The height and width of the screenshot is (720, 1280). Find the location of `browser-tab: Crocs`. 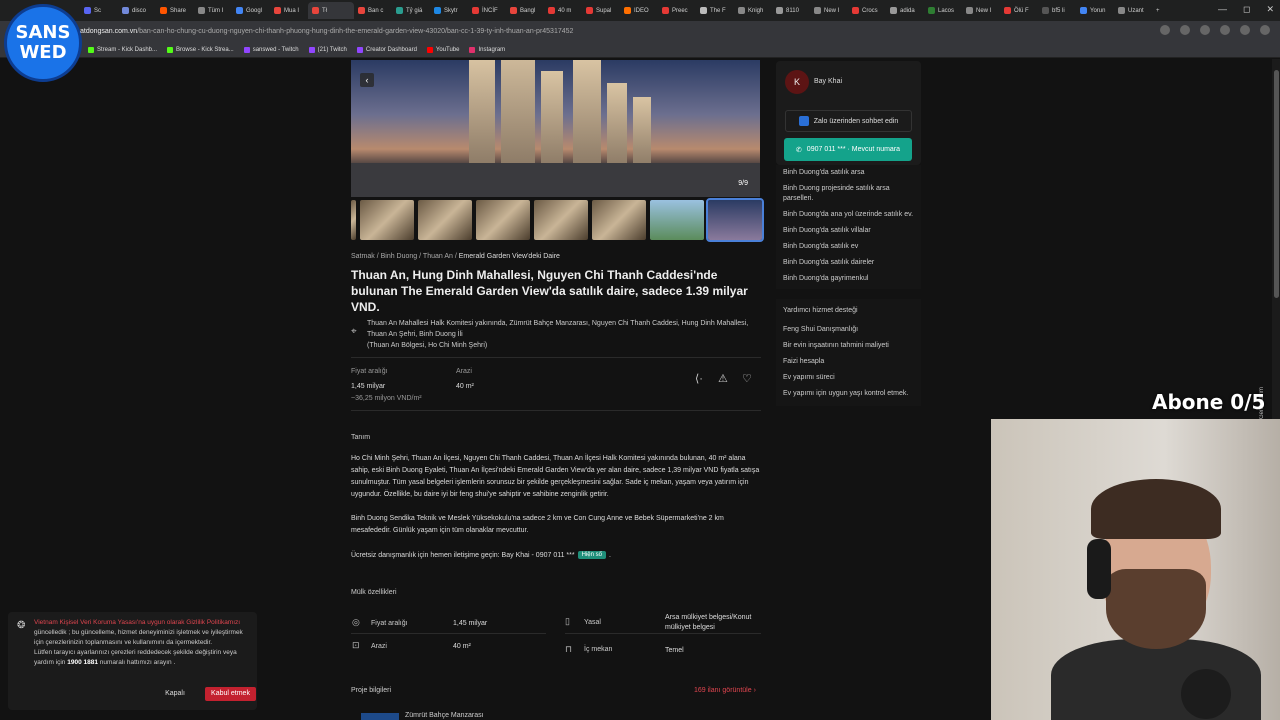

browser-tab: Crocs is located at coordinates (867, 10).